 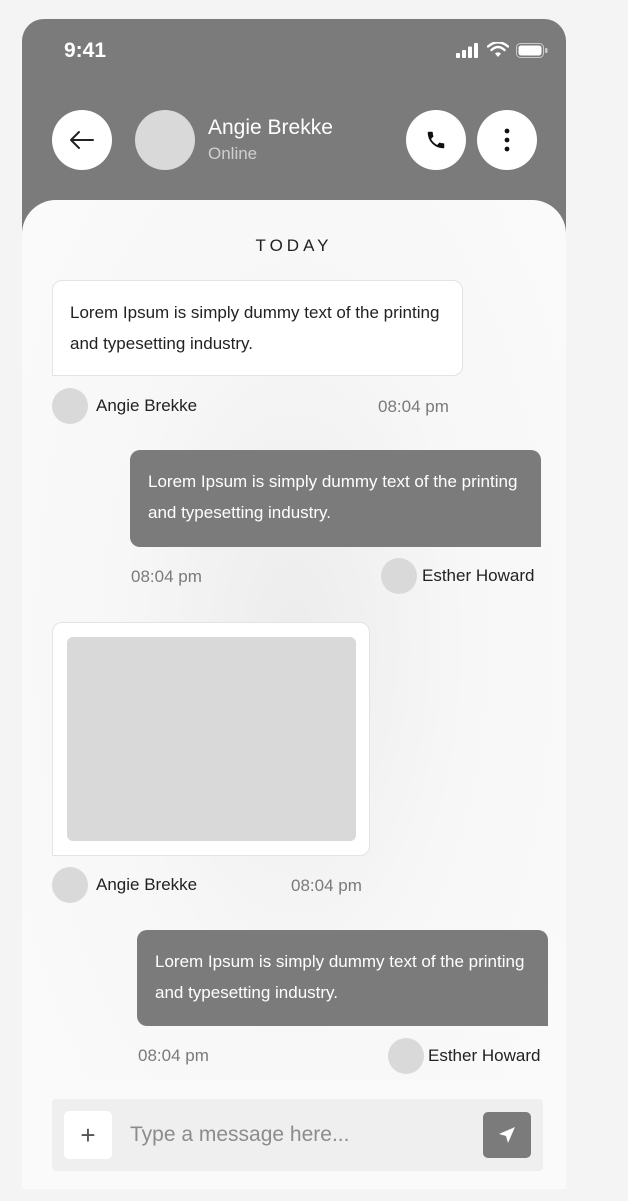 I want to click on send-button, so click(x=507, y=1135).